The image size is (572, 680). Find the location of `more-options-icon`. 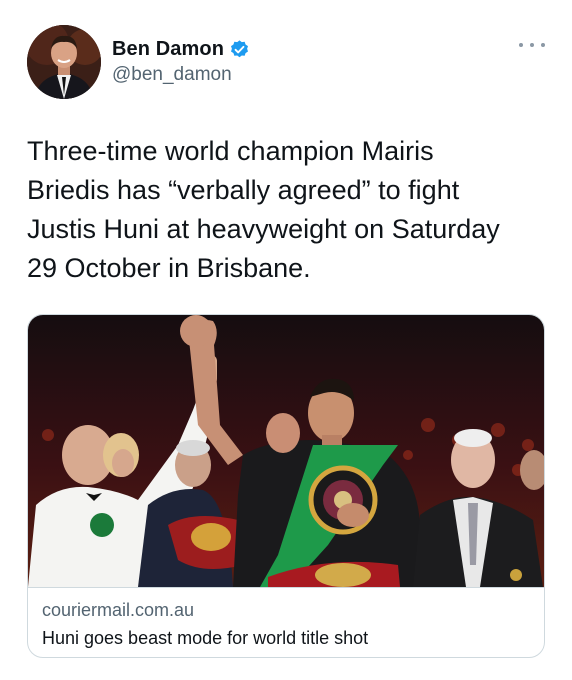

more-options-icon is located at coordinates (532, 45).